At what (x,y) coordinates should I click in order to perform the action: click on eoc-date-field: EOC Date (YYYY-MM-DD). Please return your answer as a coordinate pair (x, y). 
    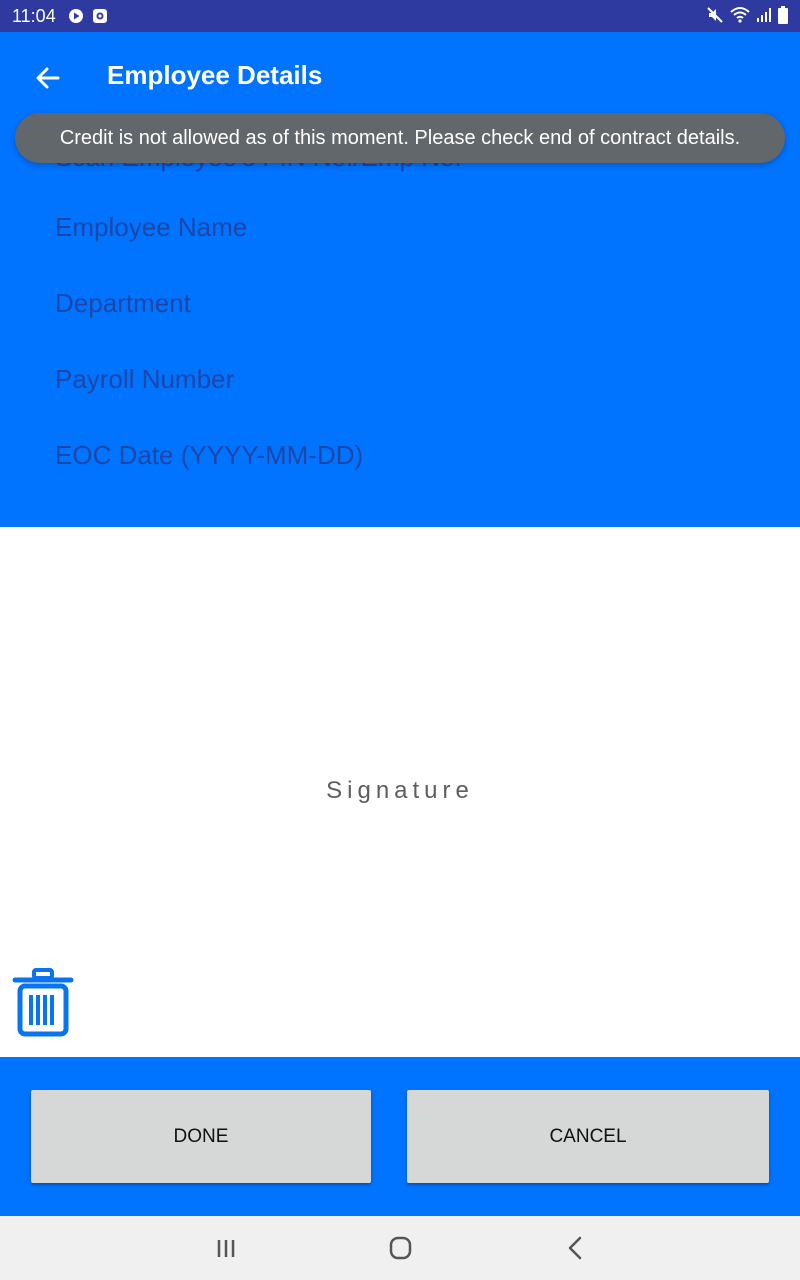
    Looking at the image, I should click on (209, 455).